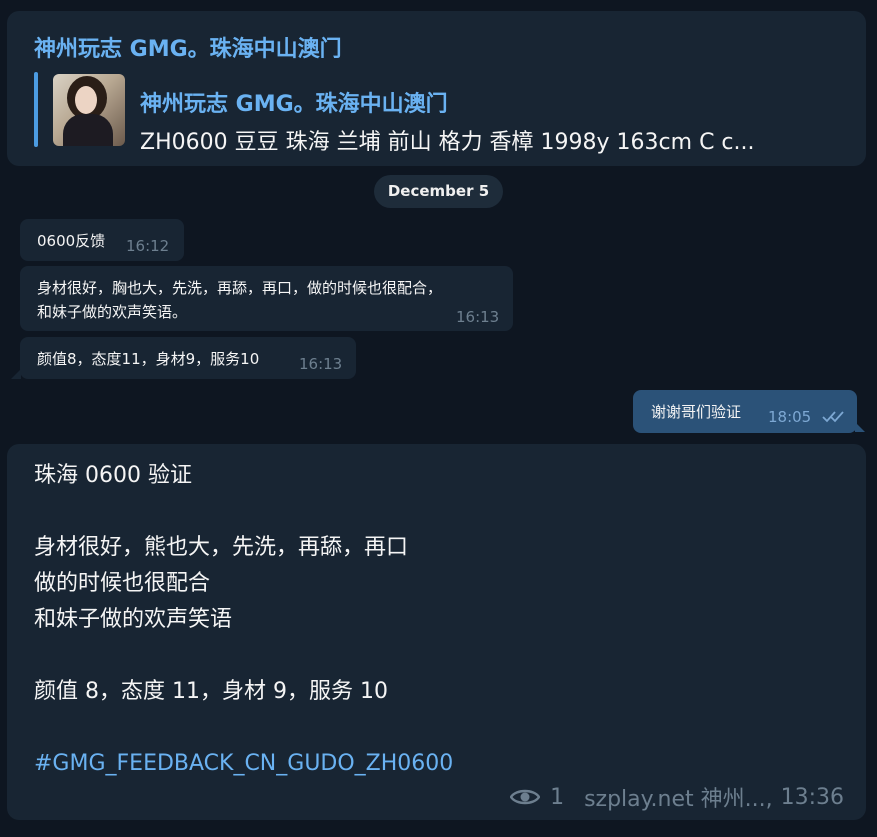 The height and width of the screenshot is (837, 877). Describe the element at coordinates (434, 764) in the screenshot. I see `hashtag-link: #GMG_FEEDBACK_CN_GUDO_ZH0600` at that location.